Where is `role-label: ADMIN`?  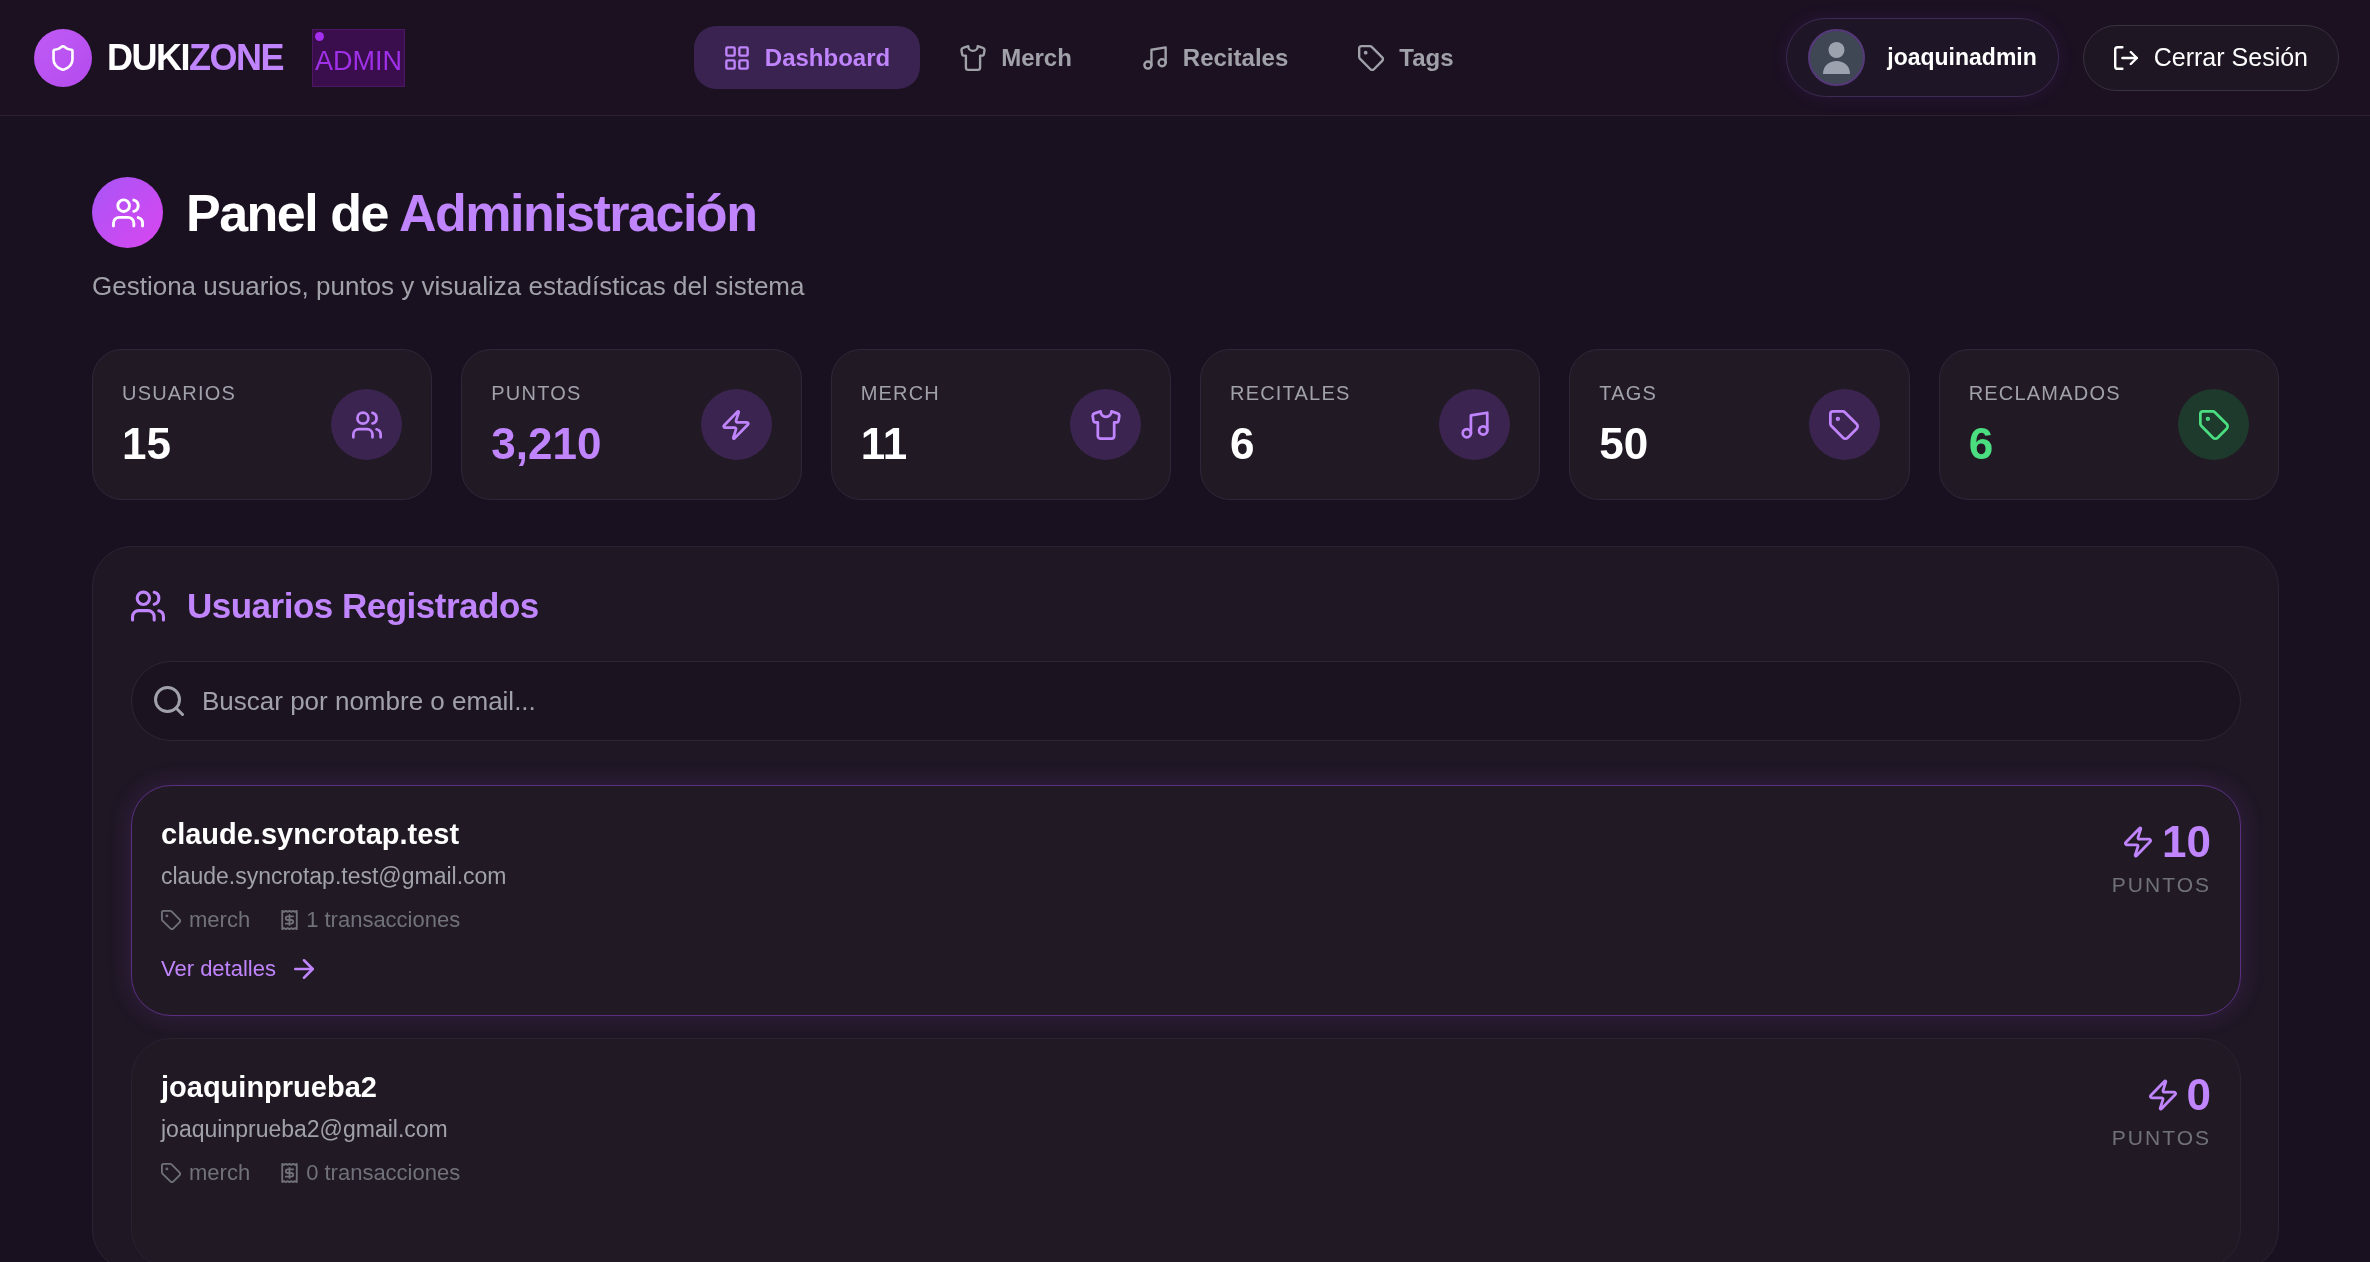 role-label: ADMIN is located at coordinates (358, 61).